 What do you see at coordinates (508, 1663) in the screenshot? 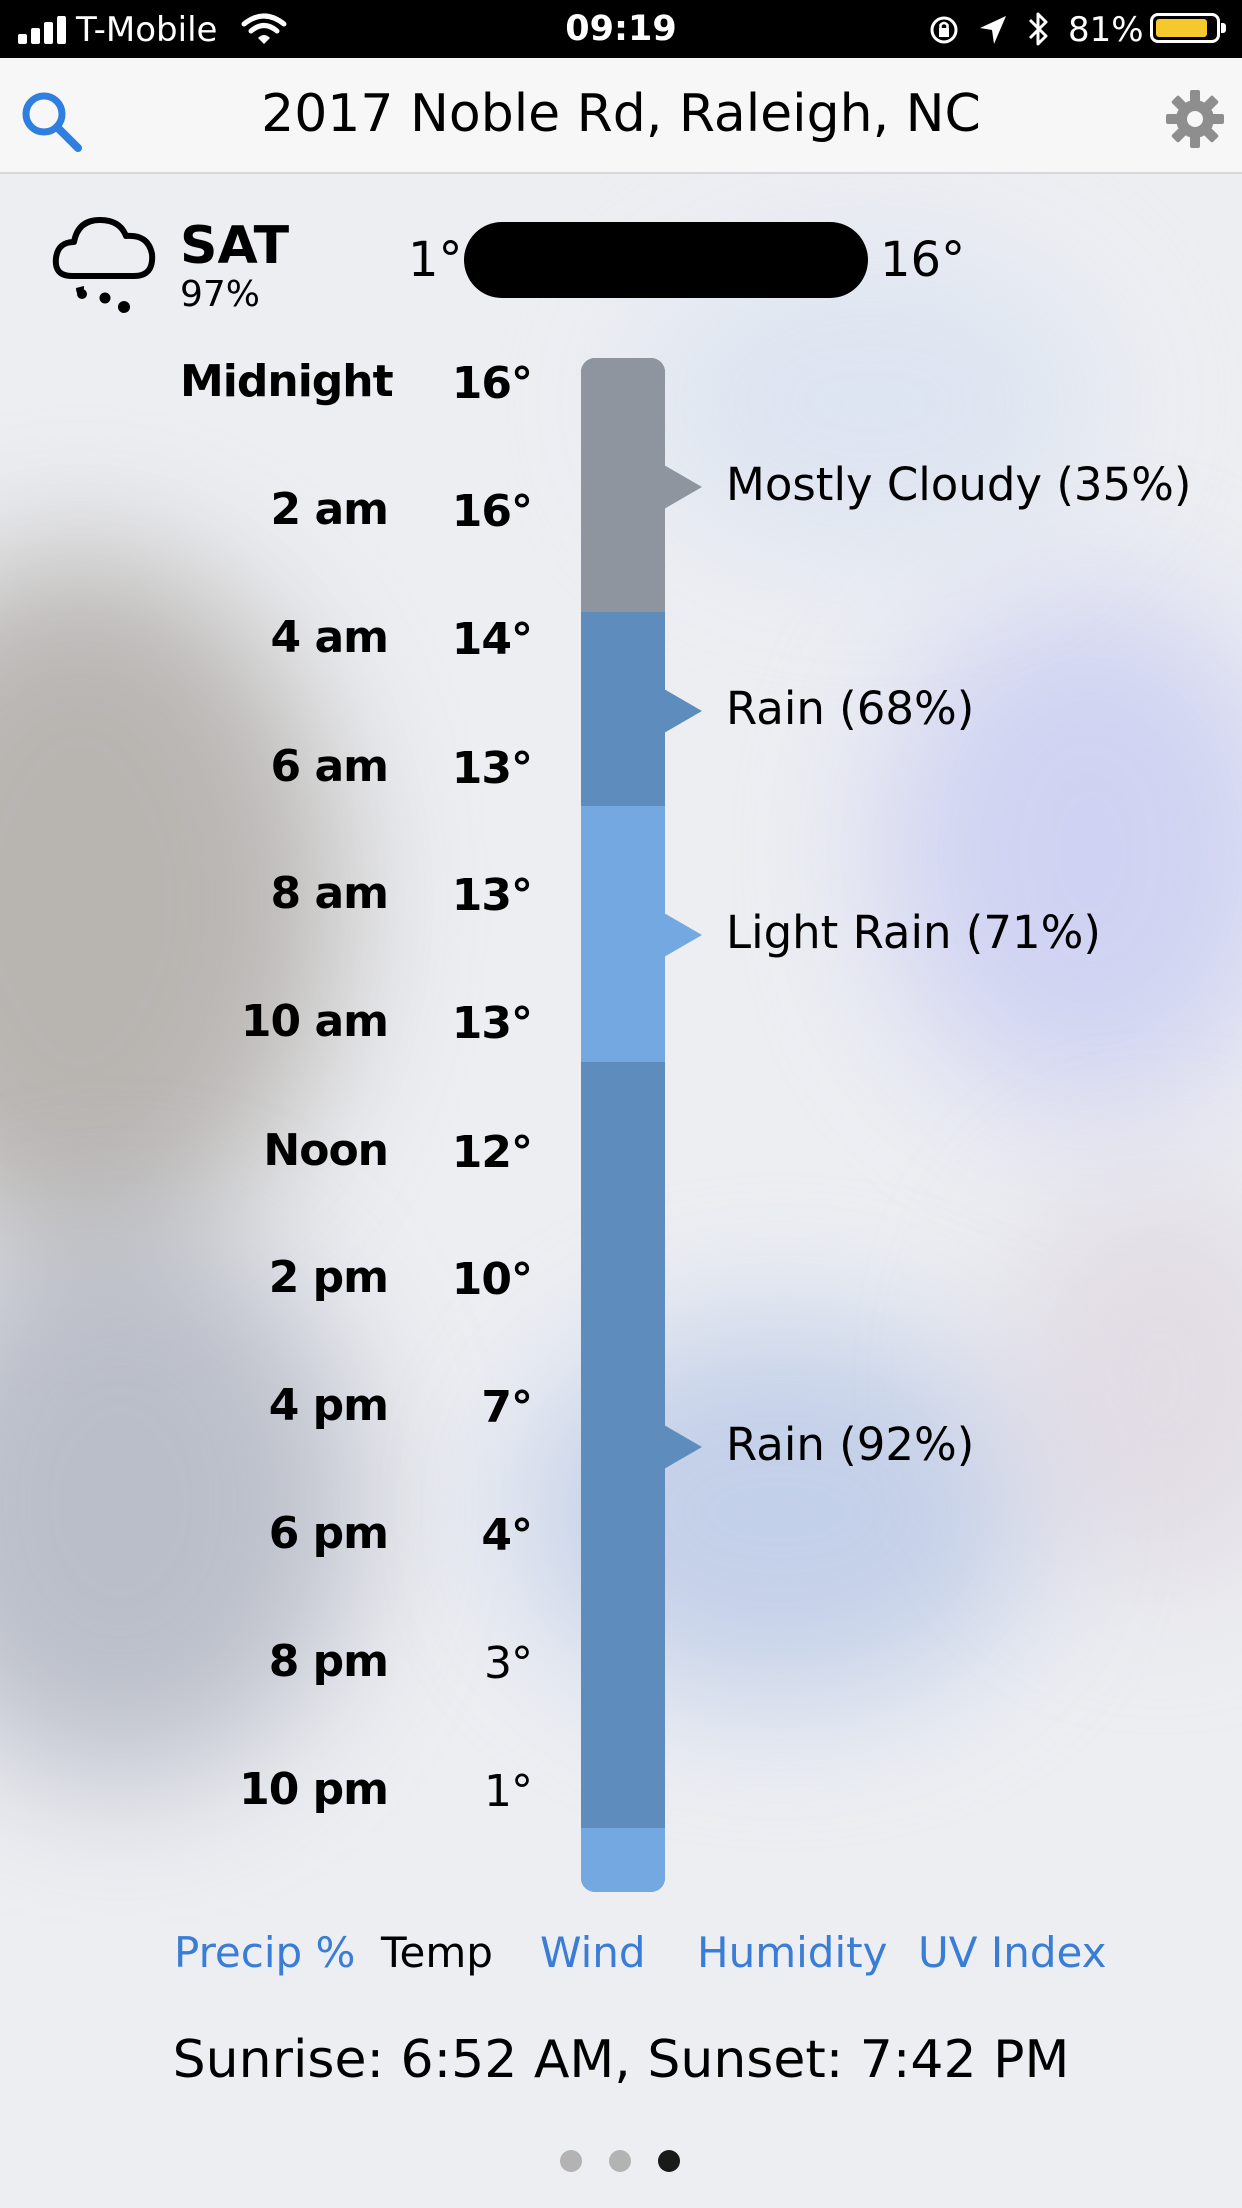
I see `hour-temp: 3°` at bounding box center [508, 1663].